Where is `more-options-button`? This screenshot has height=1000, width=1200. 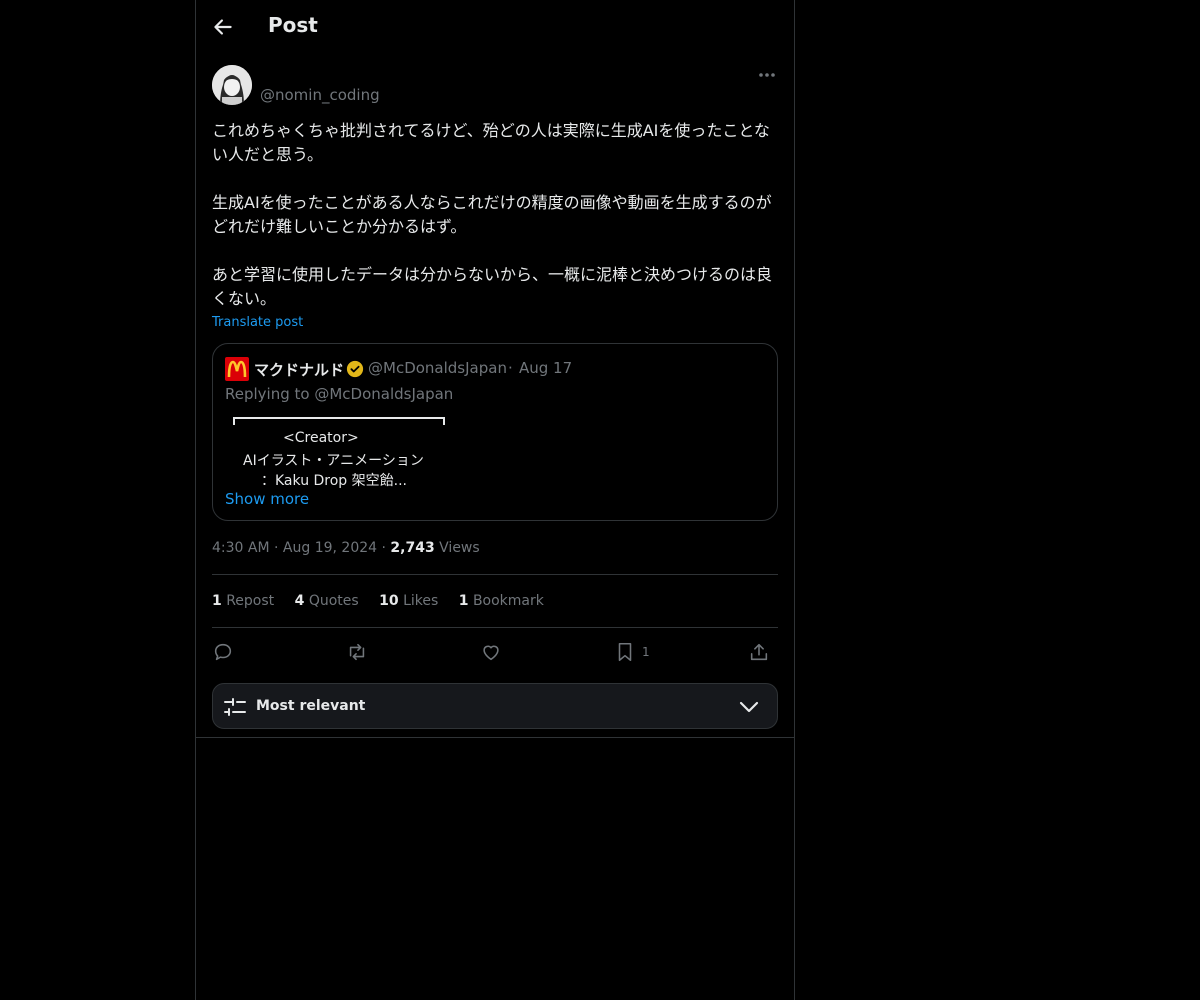
more-options-button is located at coordinates (767, 75).